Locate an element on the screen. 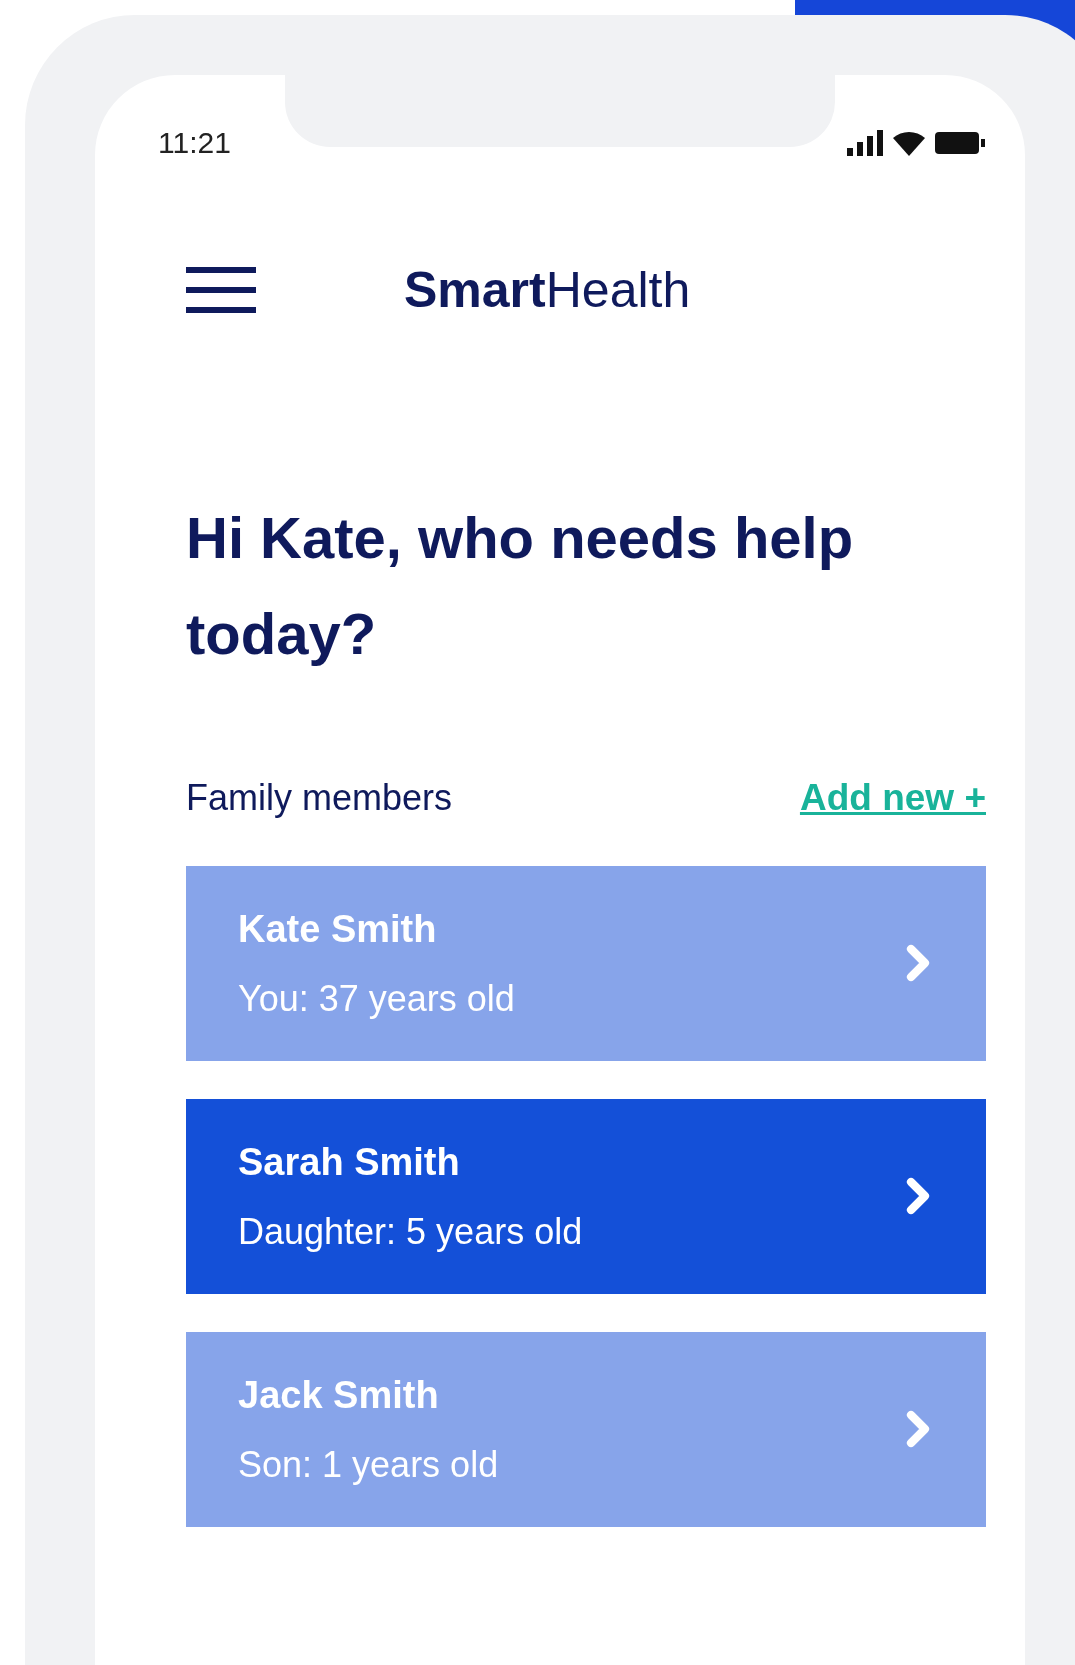  menu-button is located at coordinates (221, 290).